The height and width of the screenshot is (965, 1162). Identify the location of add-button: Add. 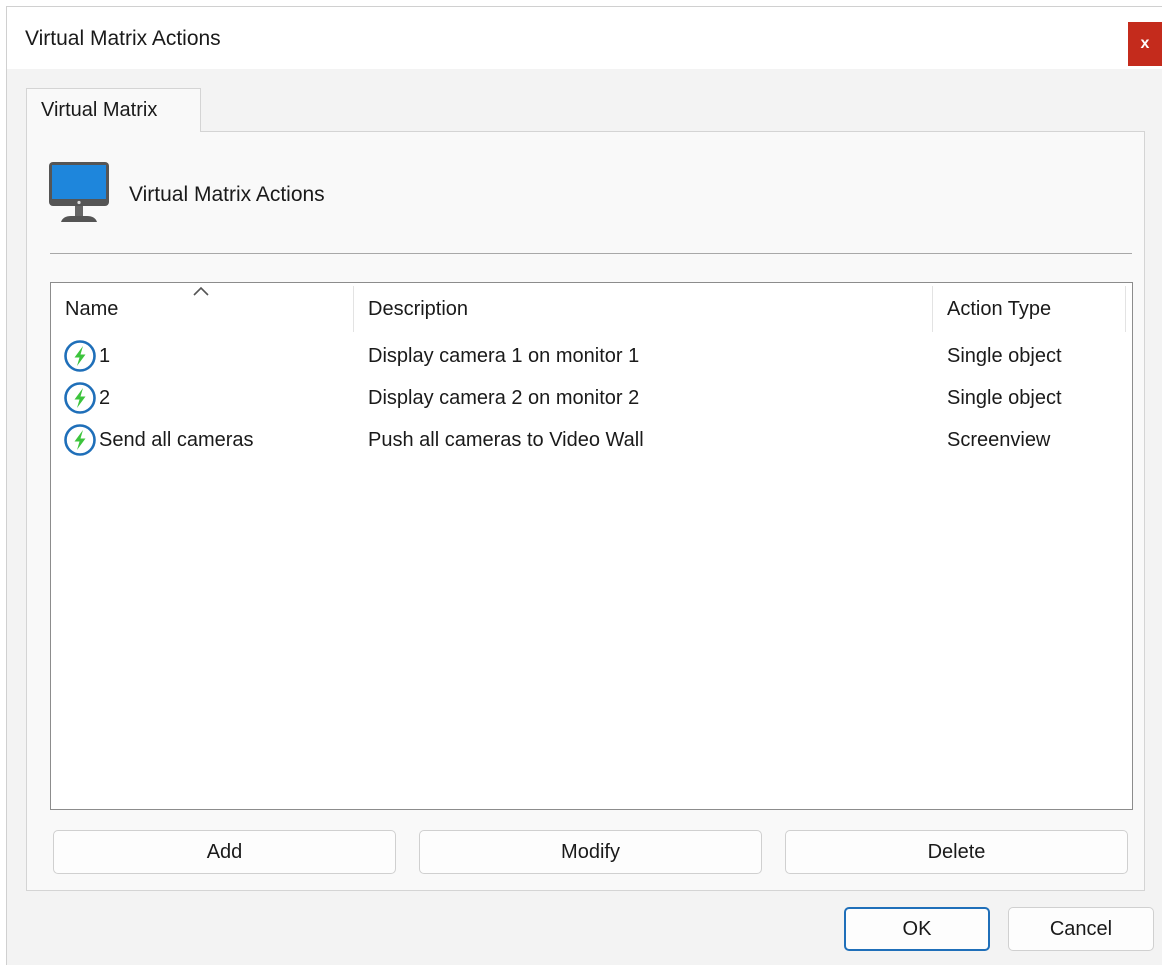
(224, 852).